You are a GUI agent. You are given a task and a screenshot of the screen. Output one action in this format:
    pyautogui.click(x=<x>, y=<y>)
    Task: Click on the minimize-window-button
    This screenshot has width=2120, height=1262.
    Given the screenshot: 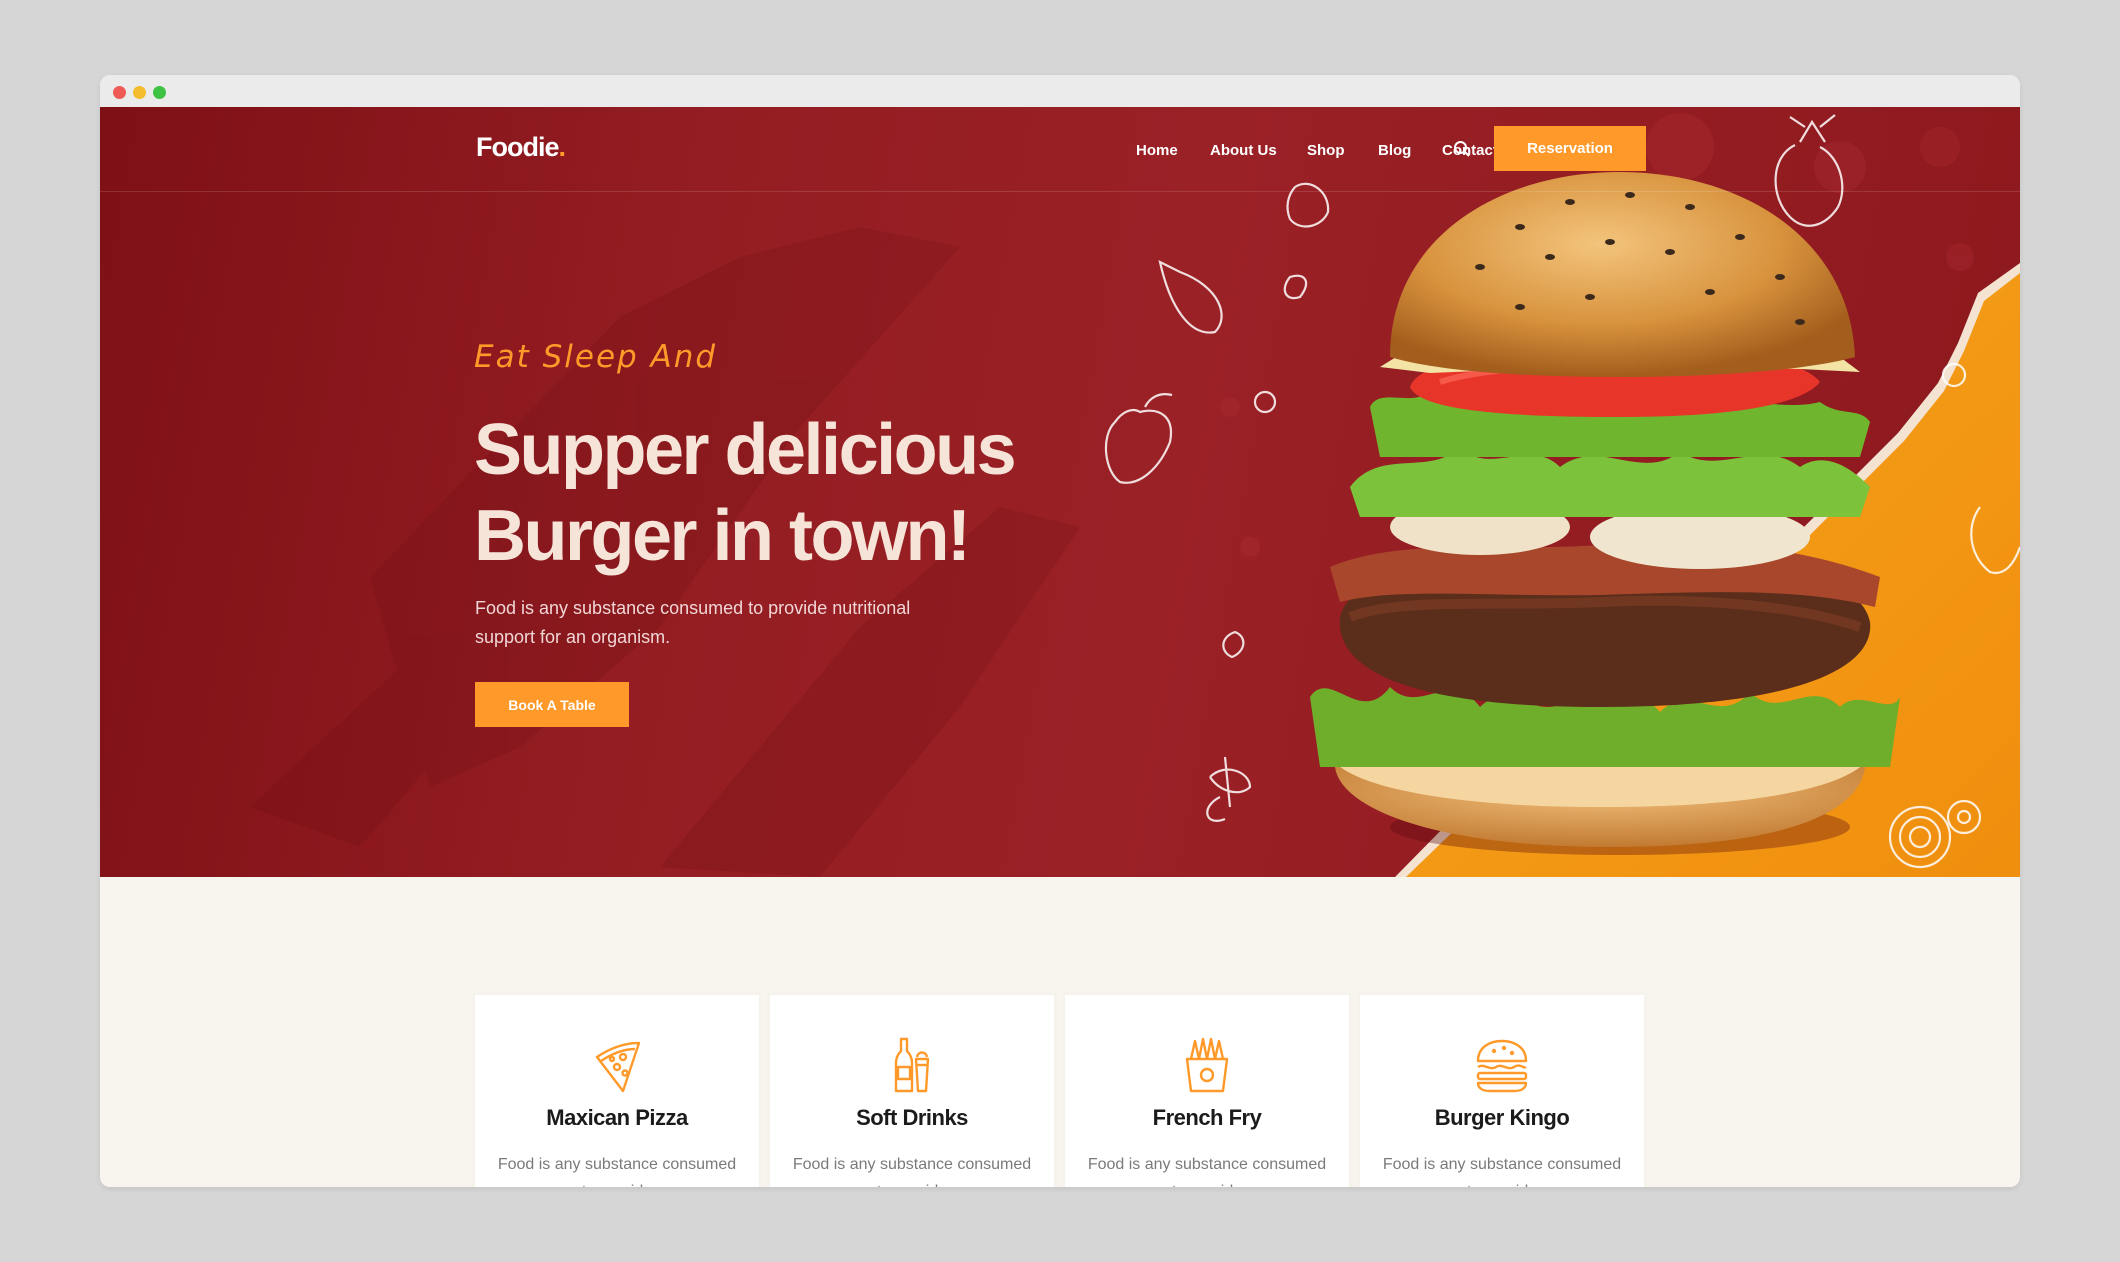 What is the action you would take?
    pyautogui.click(x=139, y=92)
    